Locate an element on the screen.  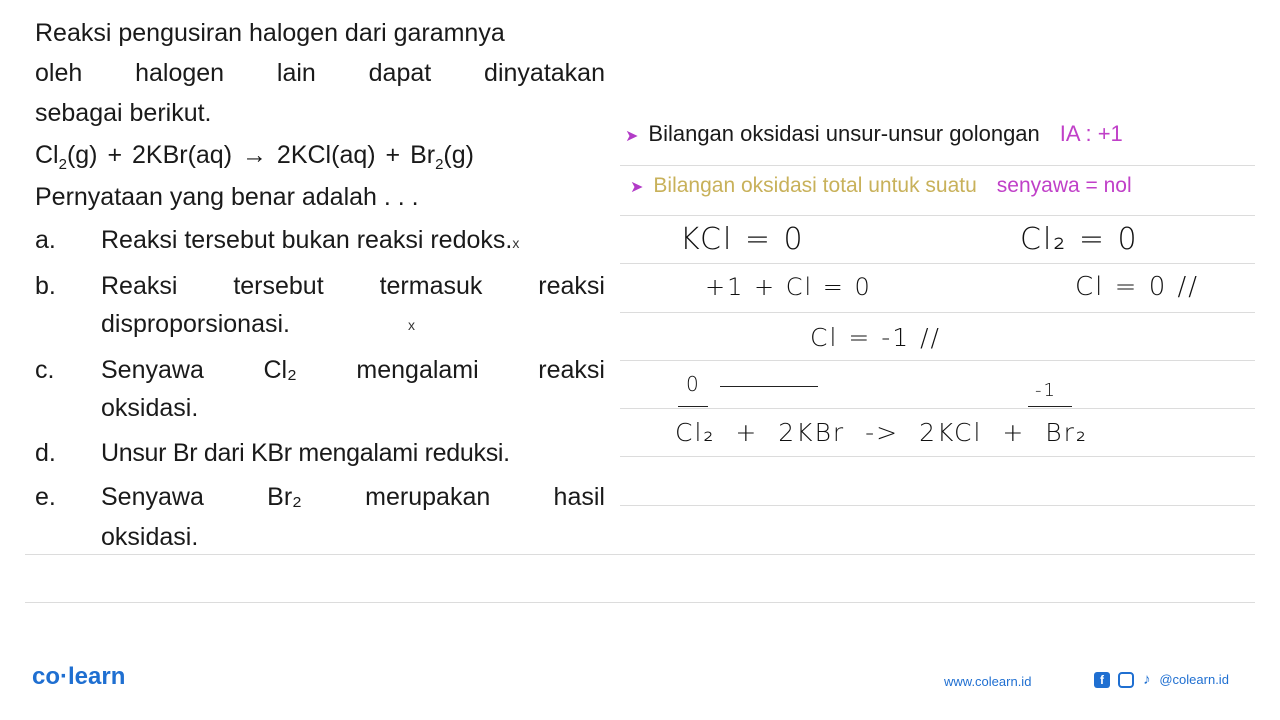
option-d-letter: d. is located at coordinates (45, 453).